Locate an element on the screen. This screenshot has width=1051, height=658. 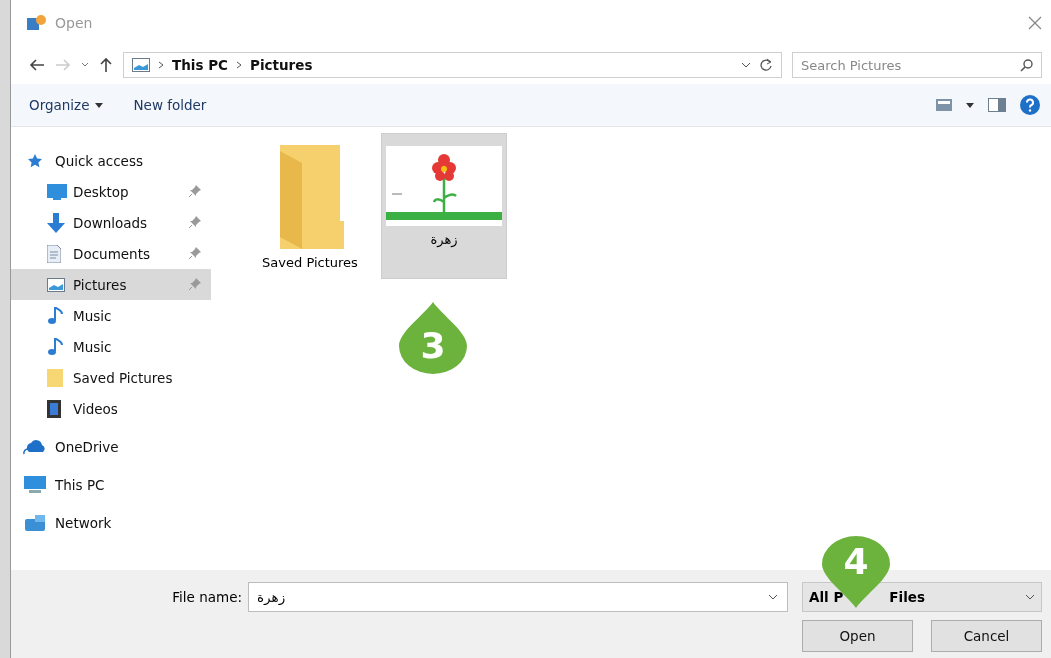
nav-item: Downloads is located at coordinates (111, 222).